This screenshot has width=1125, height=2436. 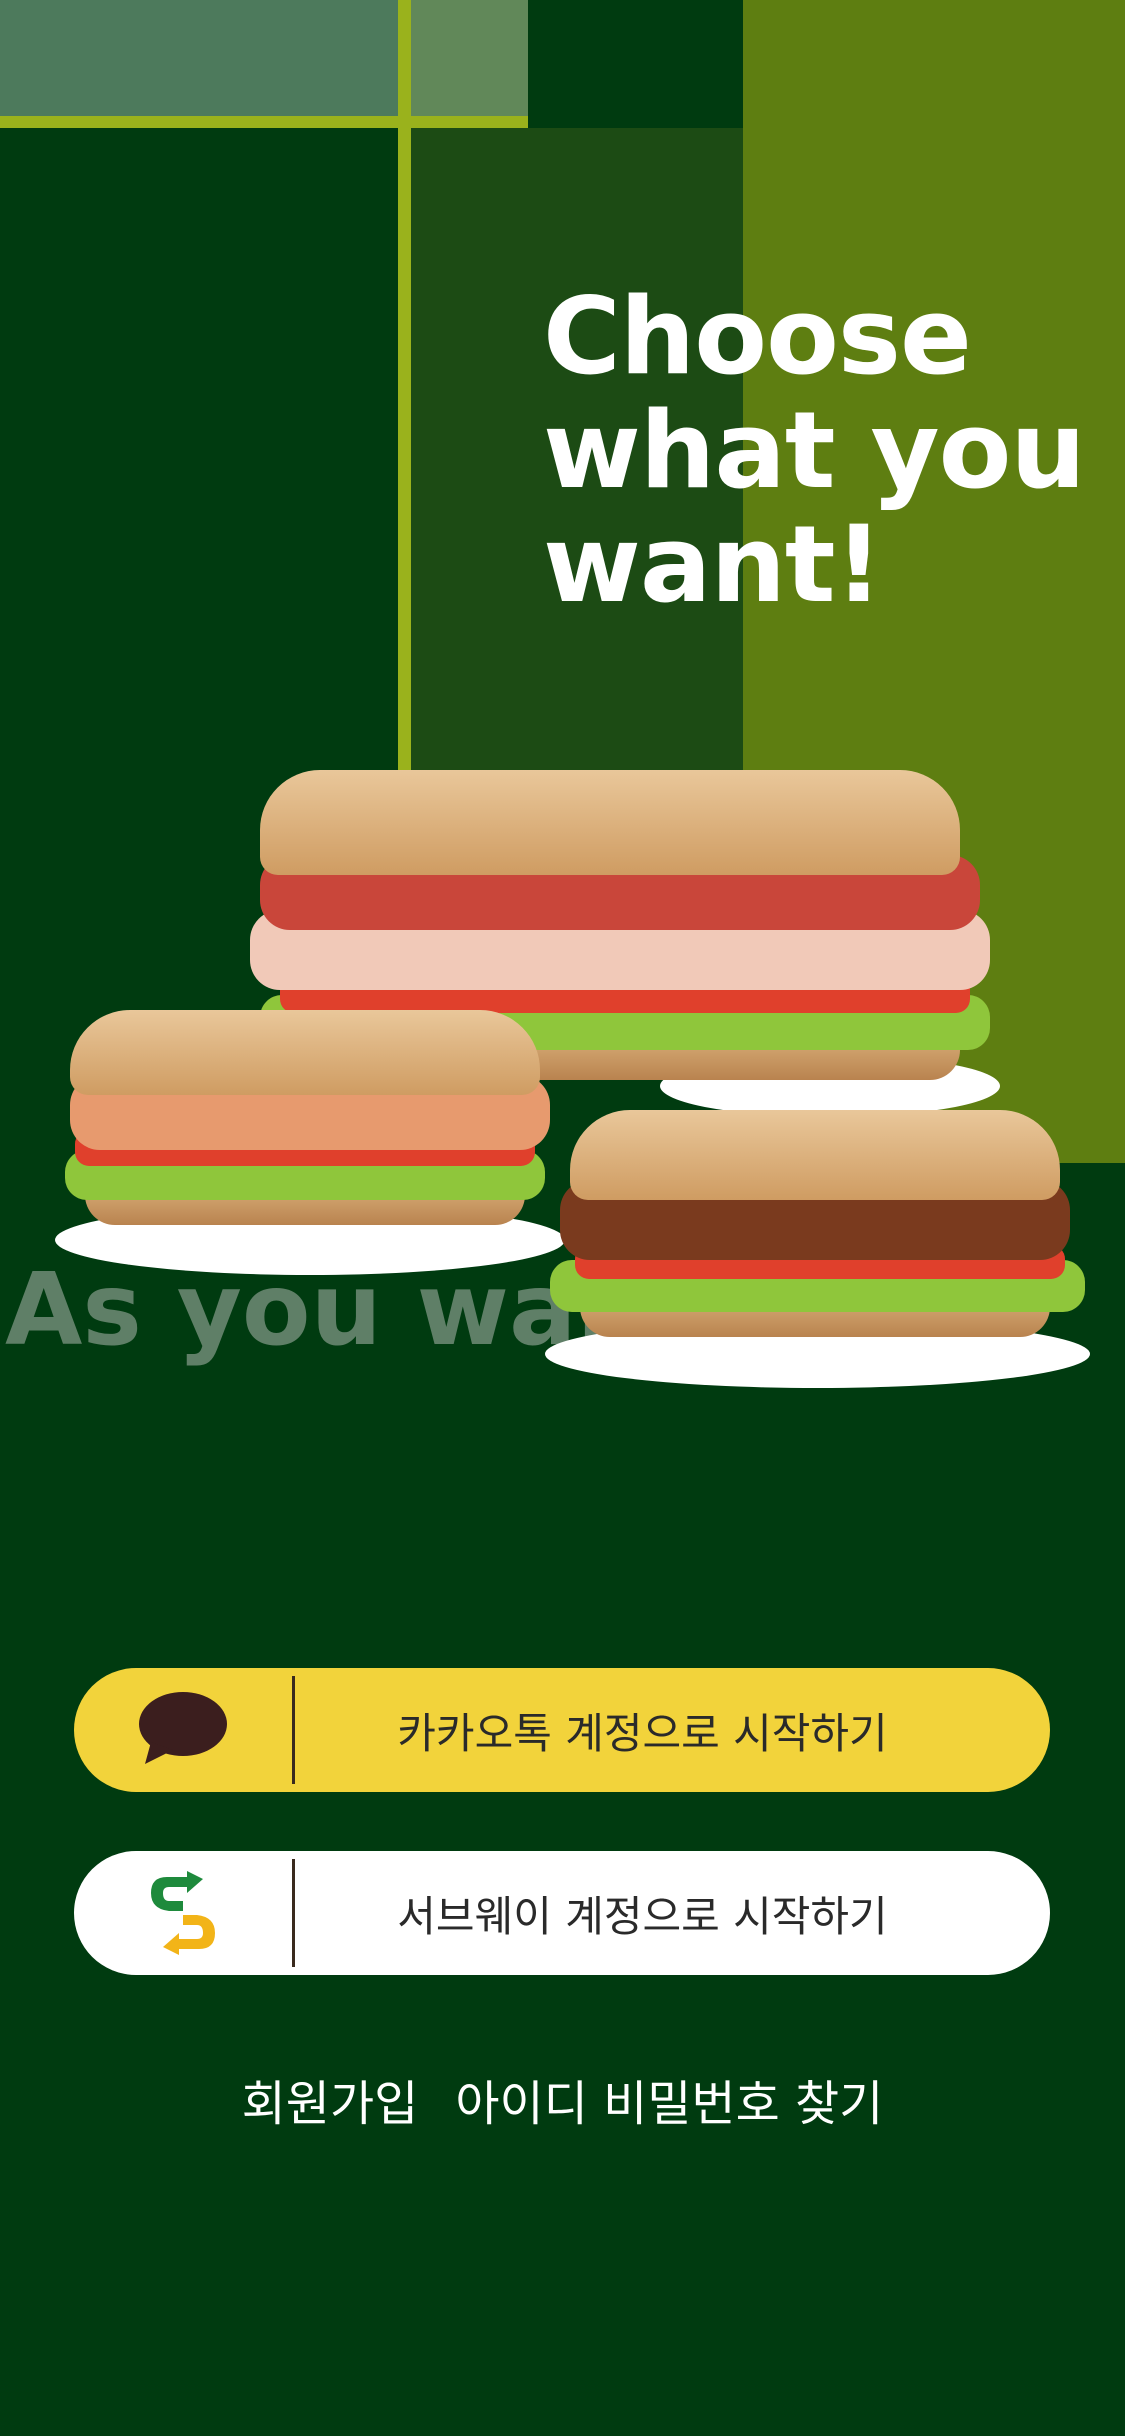 I want to click on headline-line-2: what you, so click(x=814, y=450).